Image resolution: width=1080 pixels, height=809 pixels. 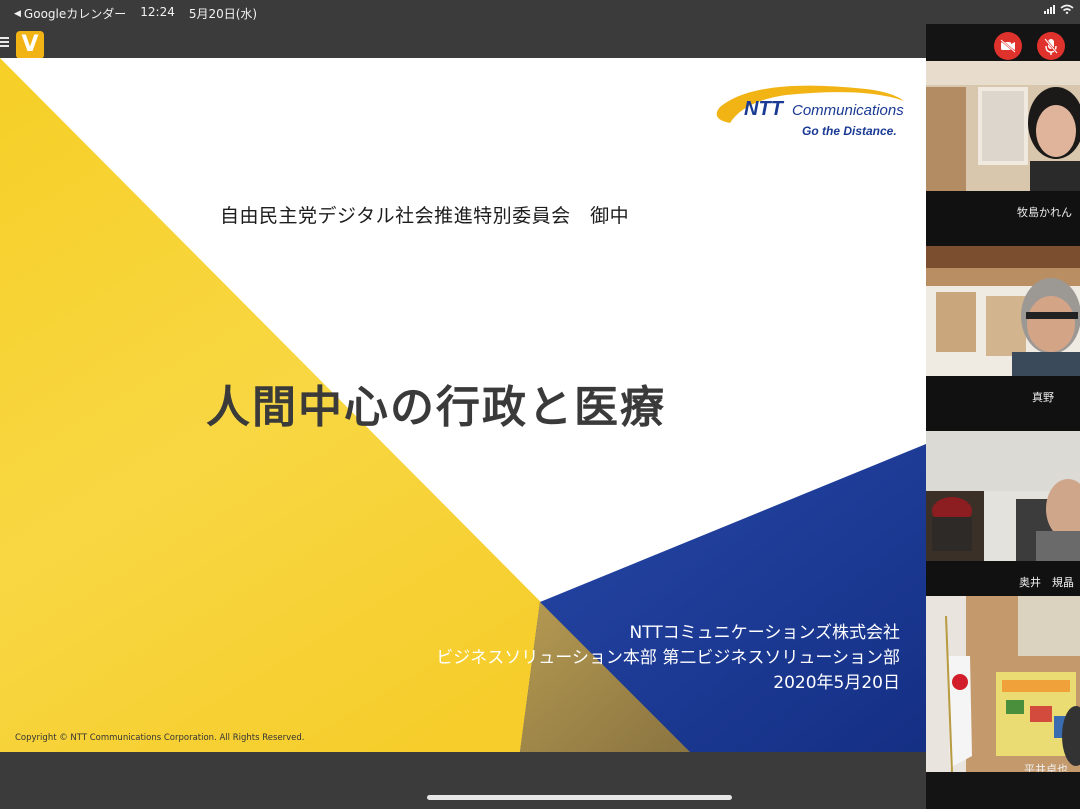 What do you see at coordinates (223, 14) in the screenshot?
I see `status-date: 5月20日(水)` at bounding box center [223, 14].